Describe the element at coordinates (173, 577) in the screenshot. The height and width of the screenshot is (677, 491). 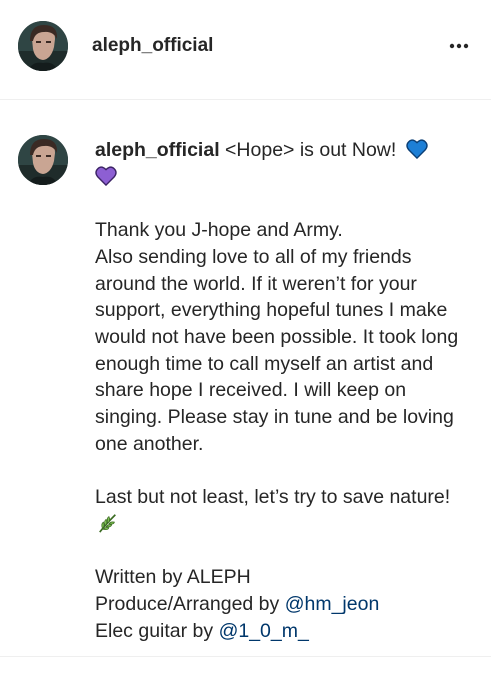
I see `credits-written: Written by ALEPH` at that location.